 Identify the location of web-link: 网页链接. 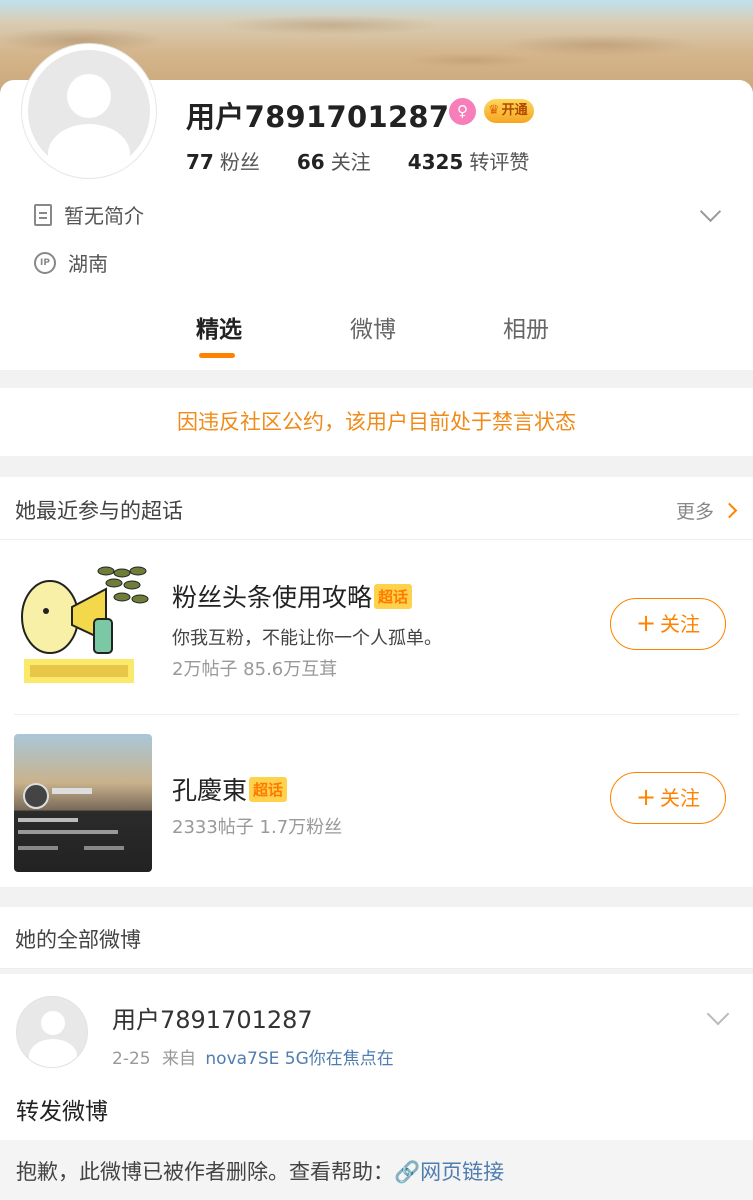
(462, 1172).